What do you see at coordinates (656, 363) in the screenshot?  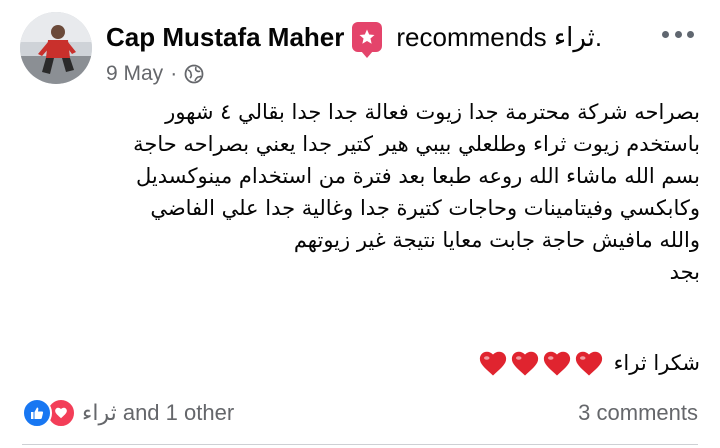 I see `thanks-text: شكرا ثراء` at bounding box center [656, 363].